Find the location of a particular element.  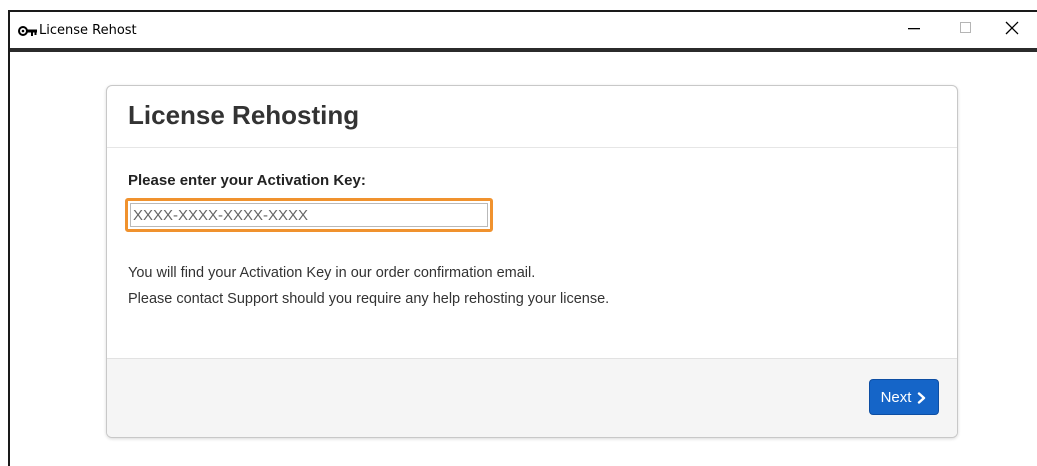

minimize-icon is located at coordinates (914, 30).